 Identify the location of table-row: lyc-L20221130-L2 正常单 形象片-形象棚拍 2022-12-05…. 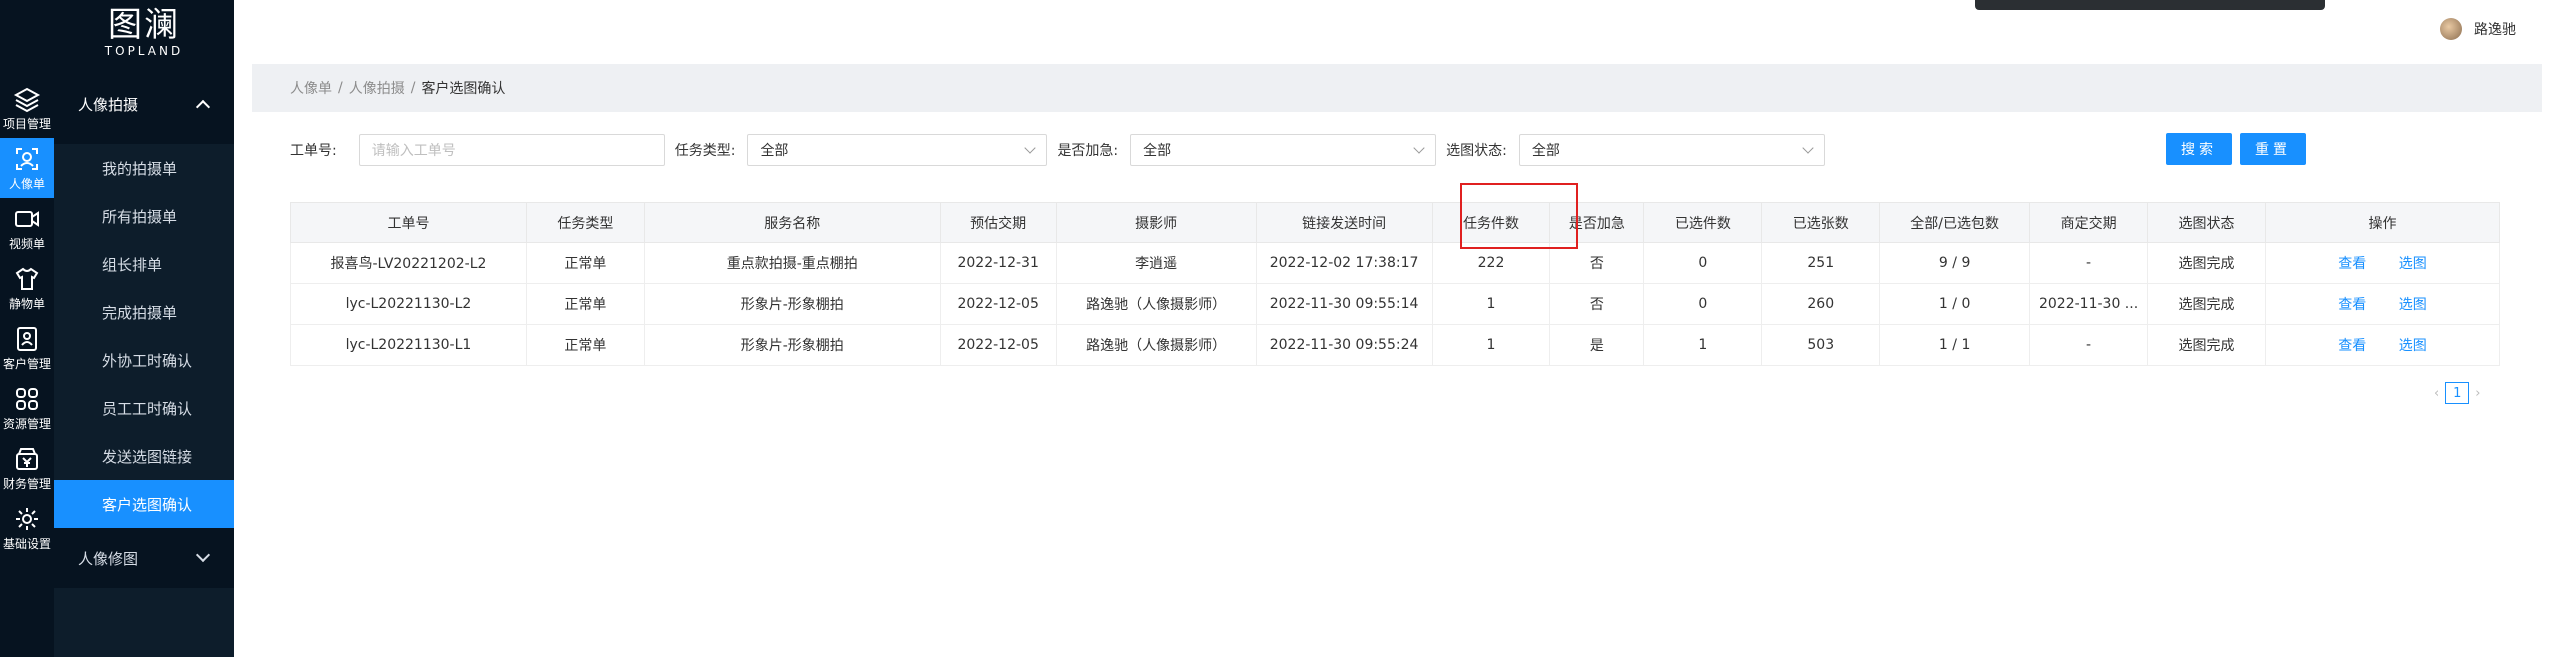
(1395, 304).